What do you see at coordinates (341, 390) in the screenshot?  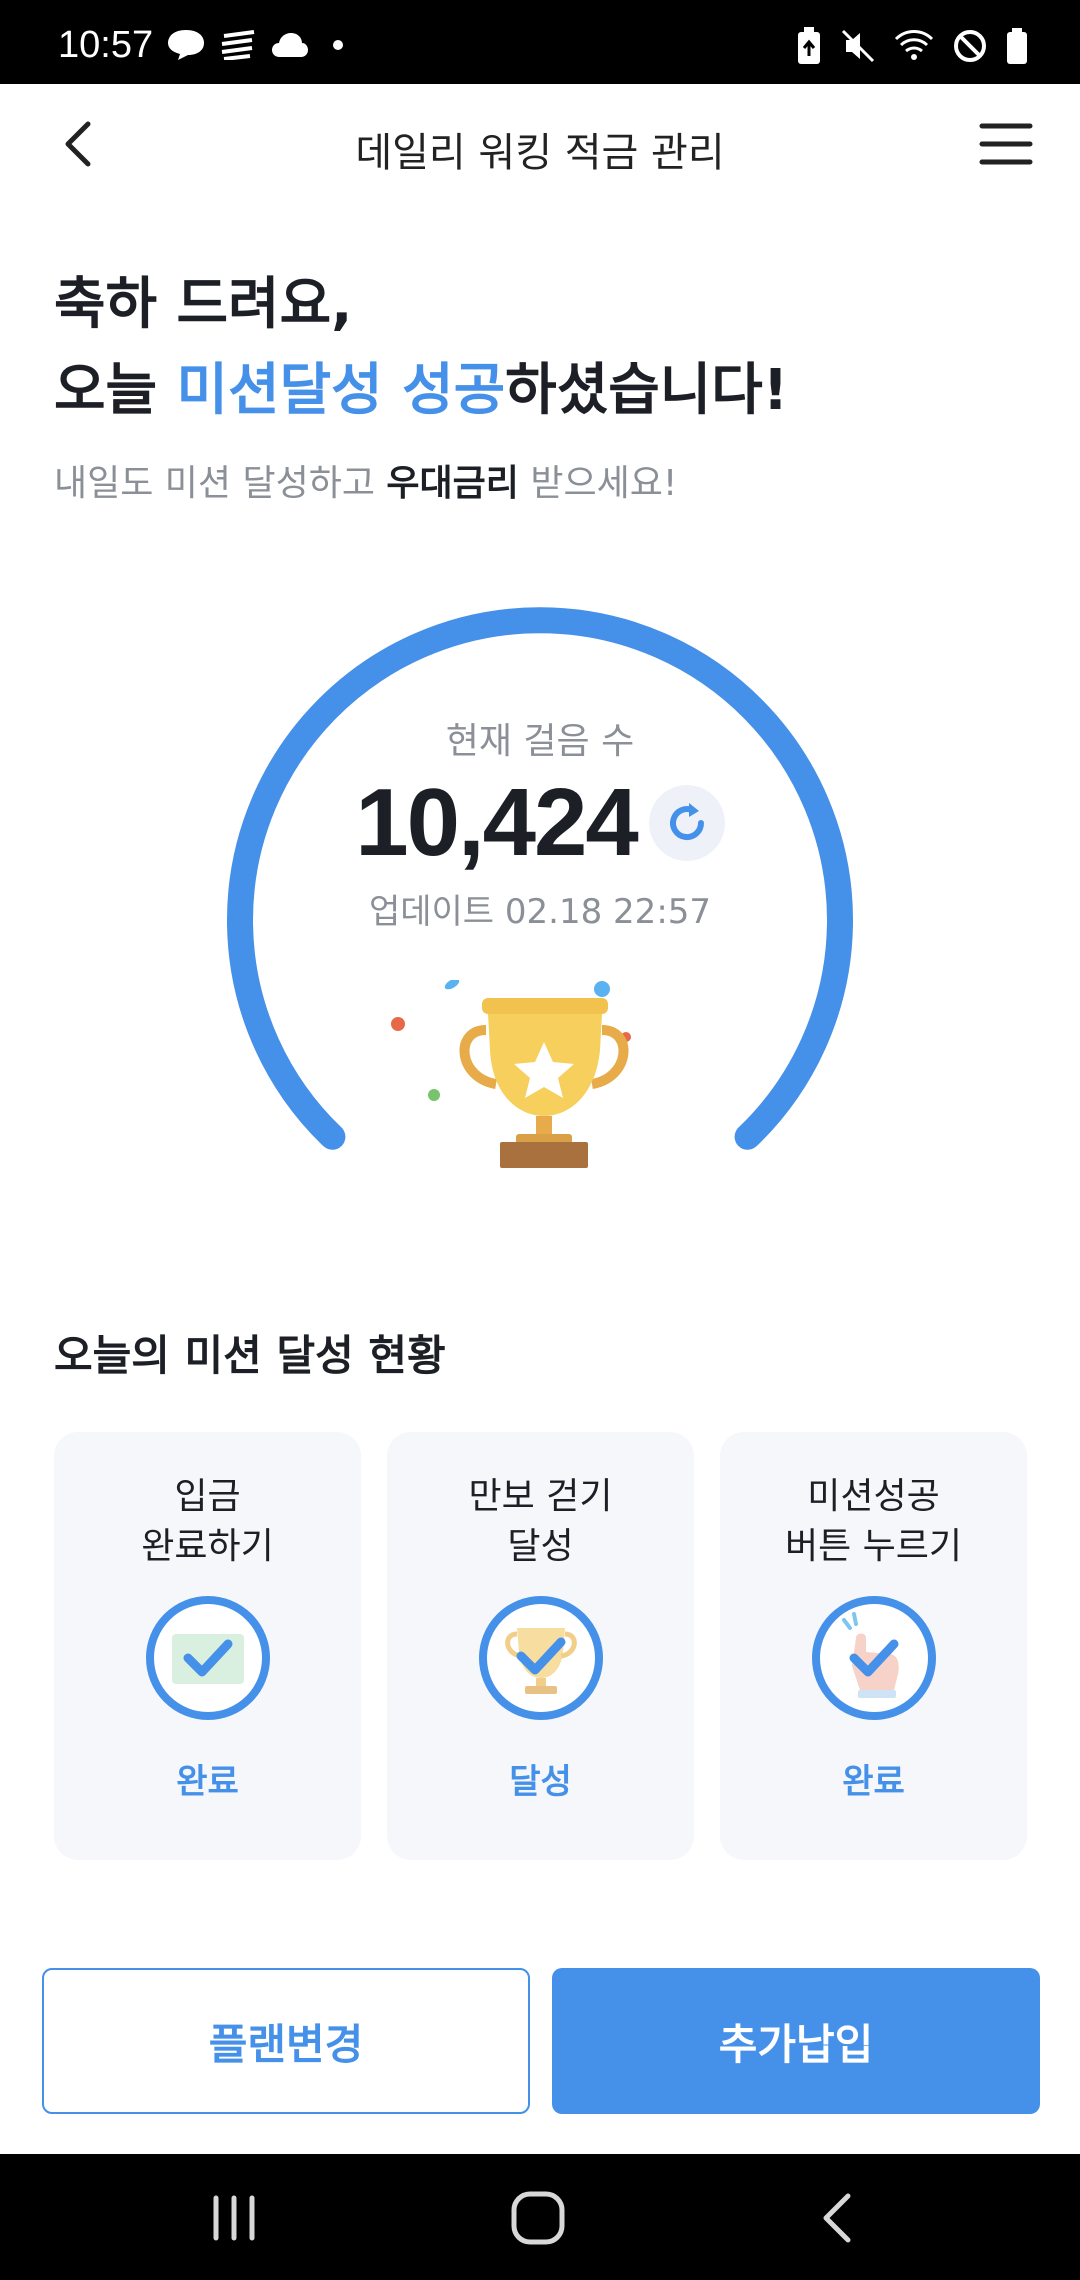 I see `hero-line2-accent: 미션달성 성공` at bounding box center [341, 390].